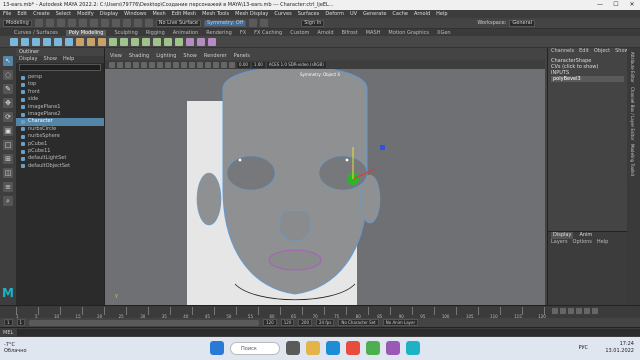 The width and height of the screenshot is (640, 360). I want to click on menu-surfaces: Surfaces, so click(309, 14).